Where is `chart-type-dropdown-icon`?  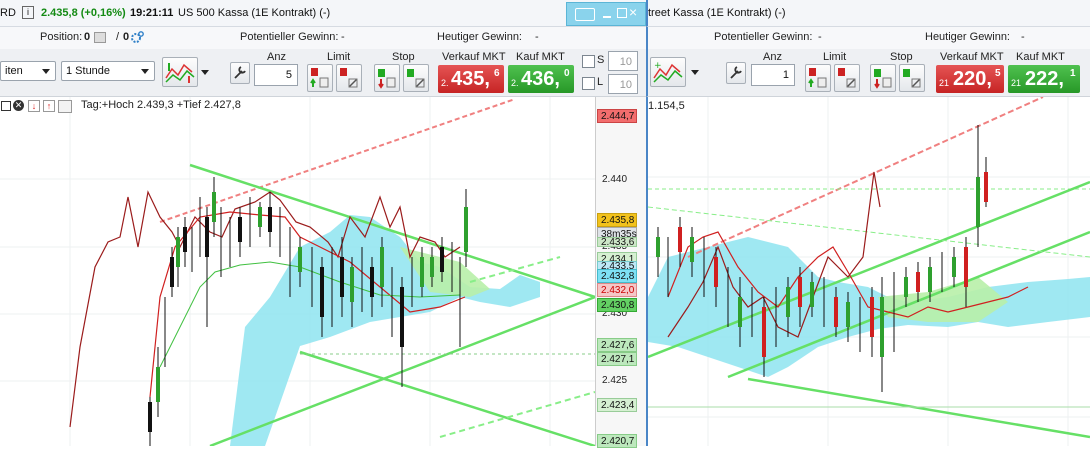
chart-type-dropdown-icon is located at coordinates (205, 72).